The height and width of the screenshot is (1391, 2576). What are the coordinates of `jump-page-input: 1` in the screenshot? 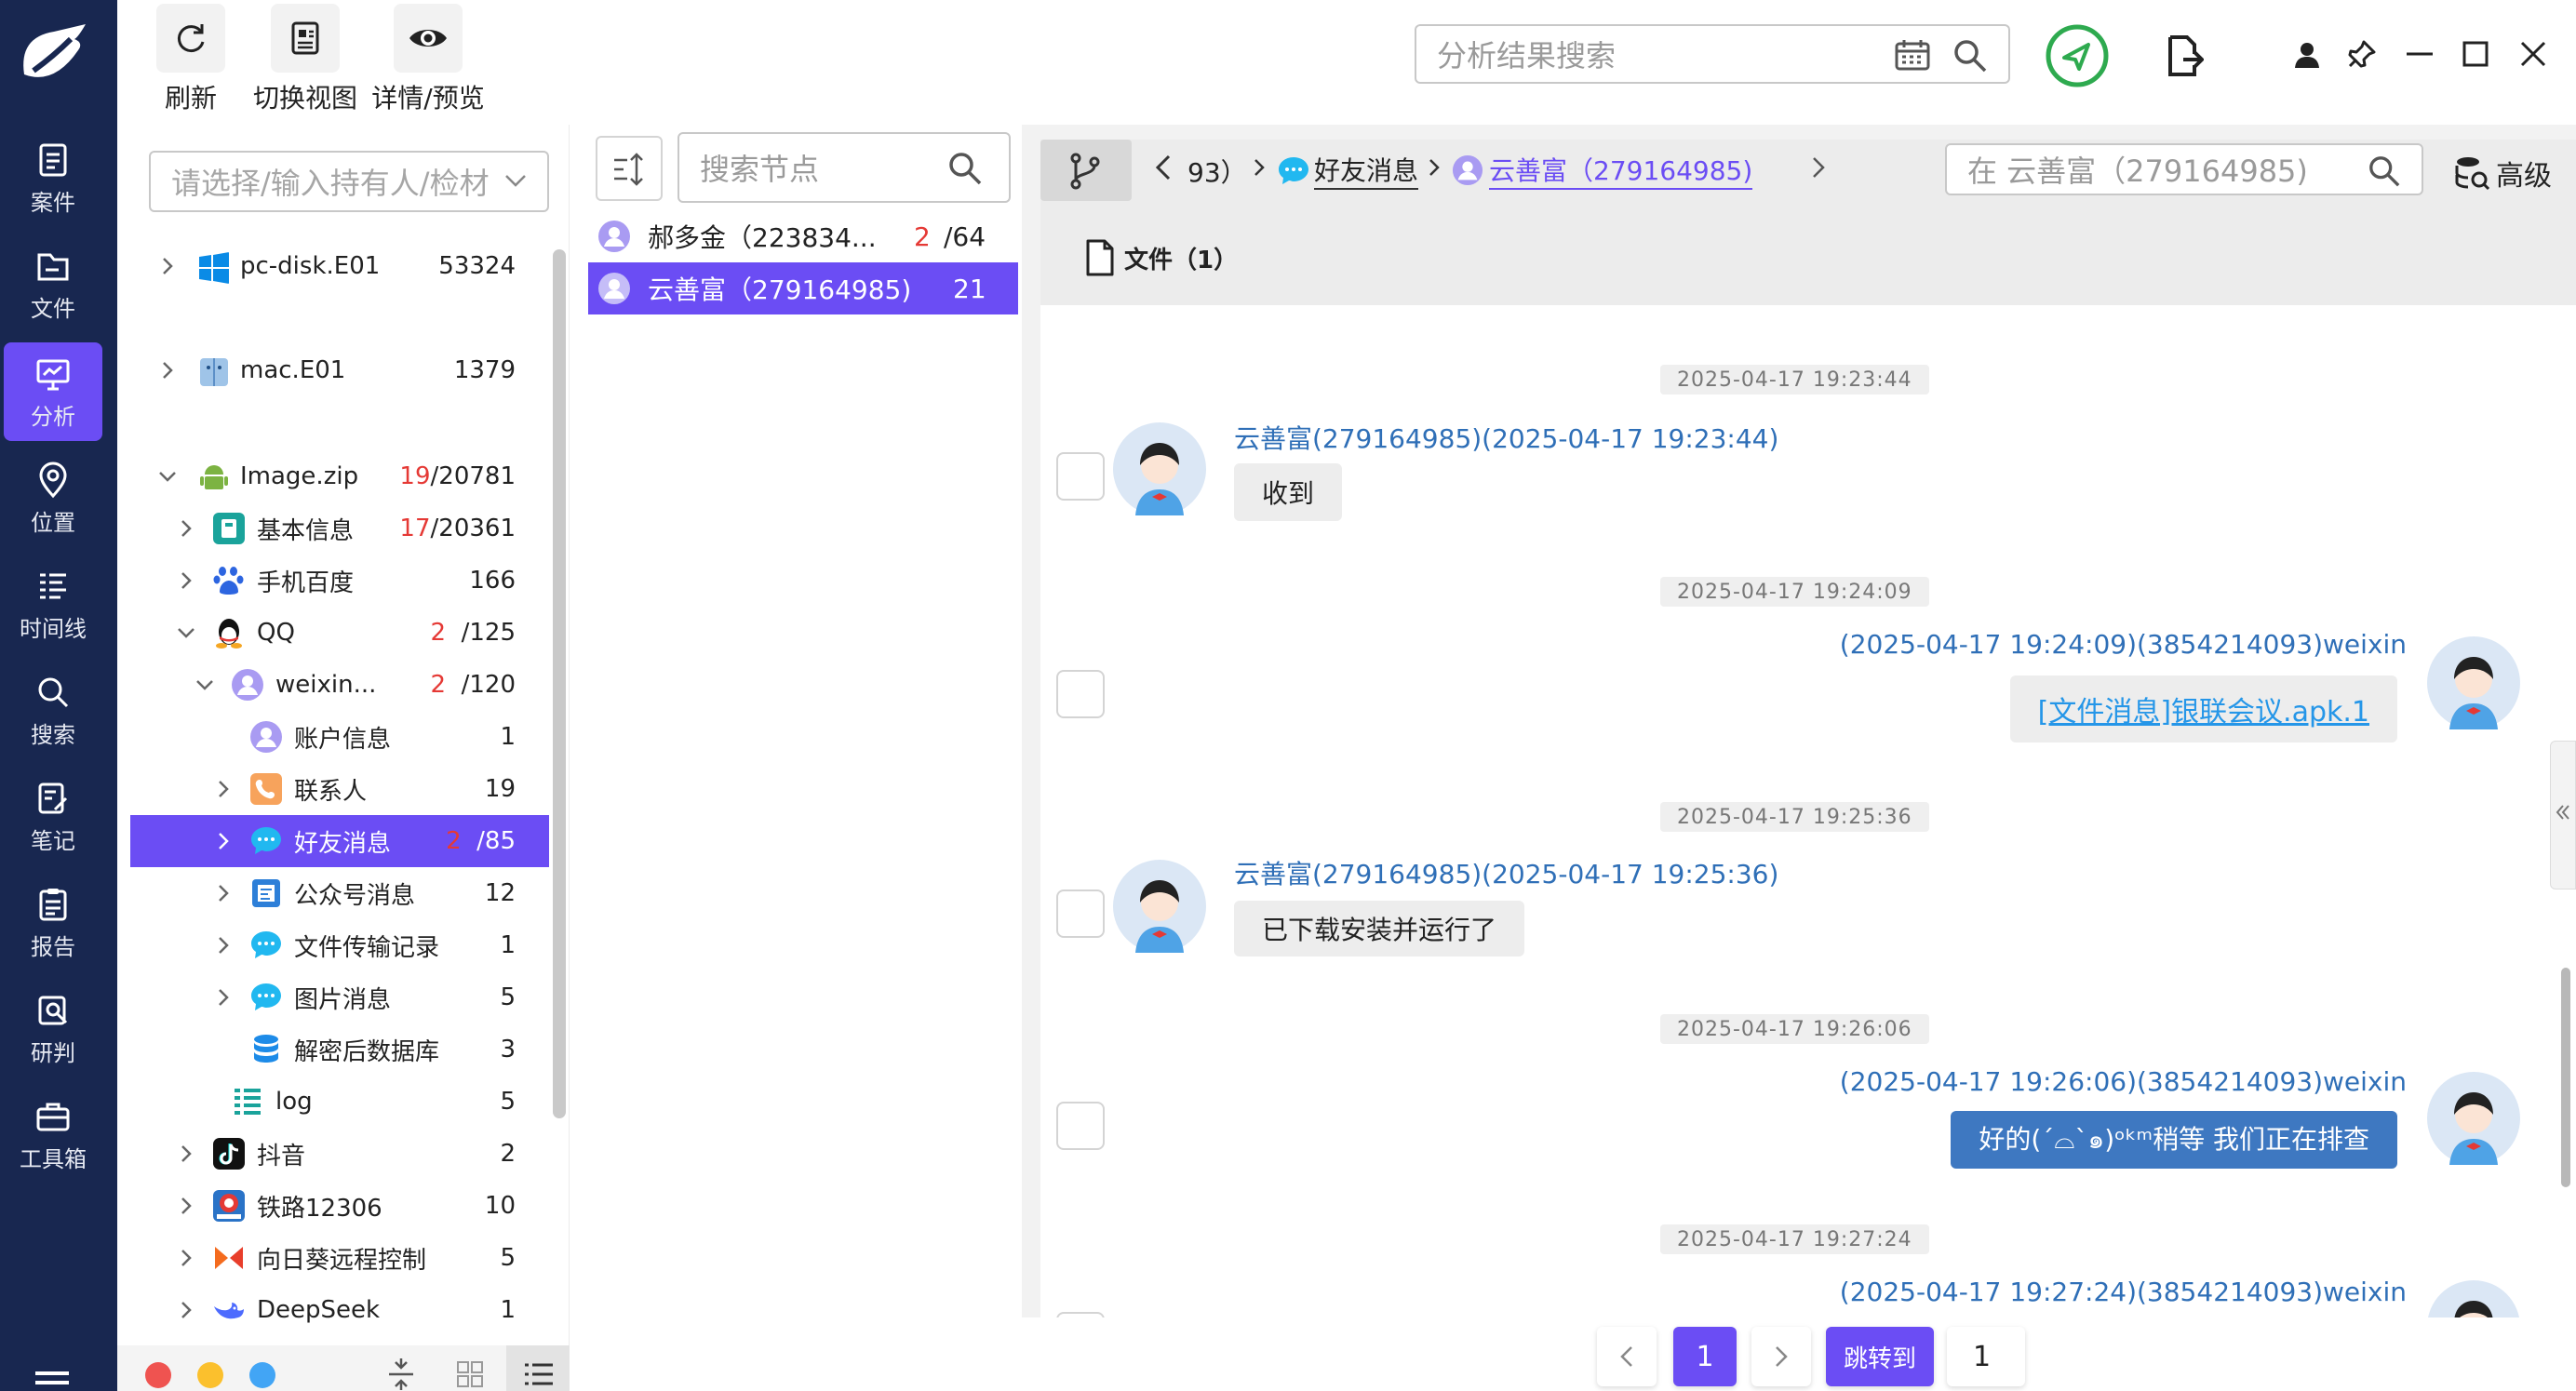 It's located at (1986, 1356).